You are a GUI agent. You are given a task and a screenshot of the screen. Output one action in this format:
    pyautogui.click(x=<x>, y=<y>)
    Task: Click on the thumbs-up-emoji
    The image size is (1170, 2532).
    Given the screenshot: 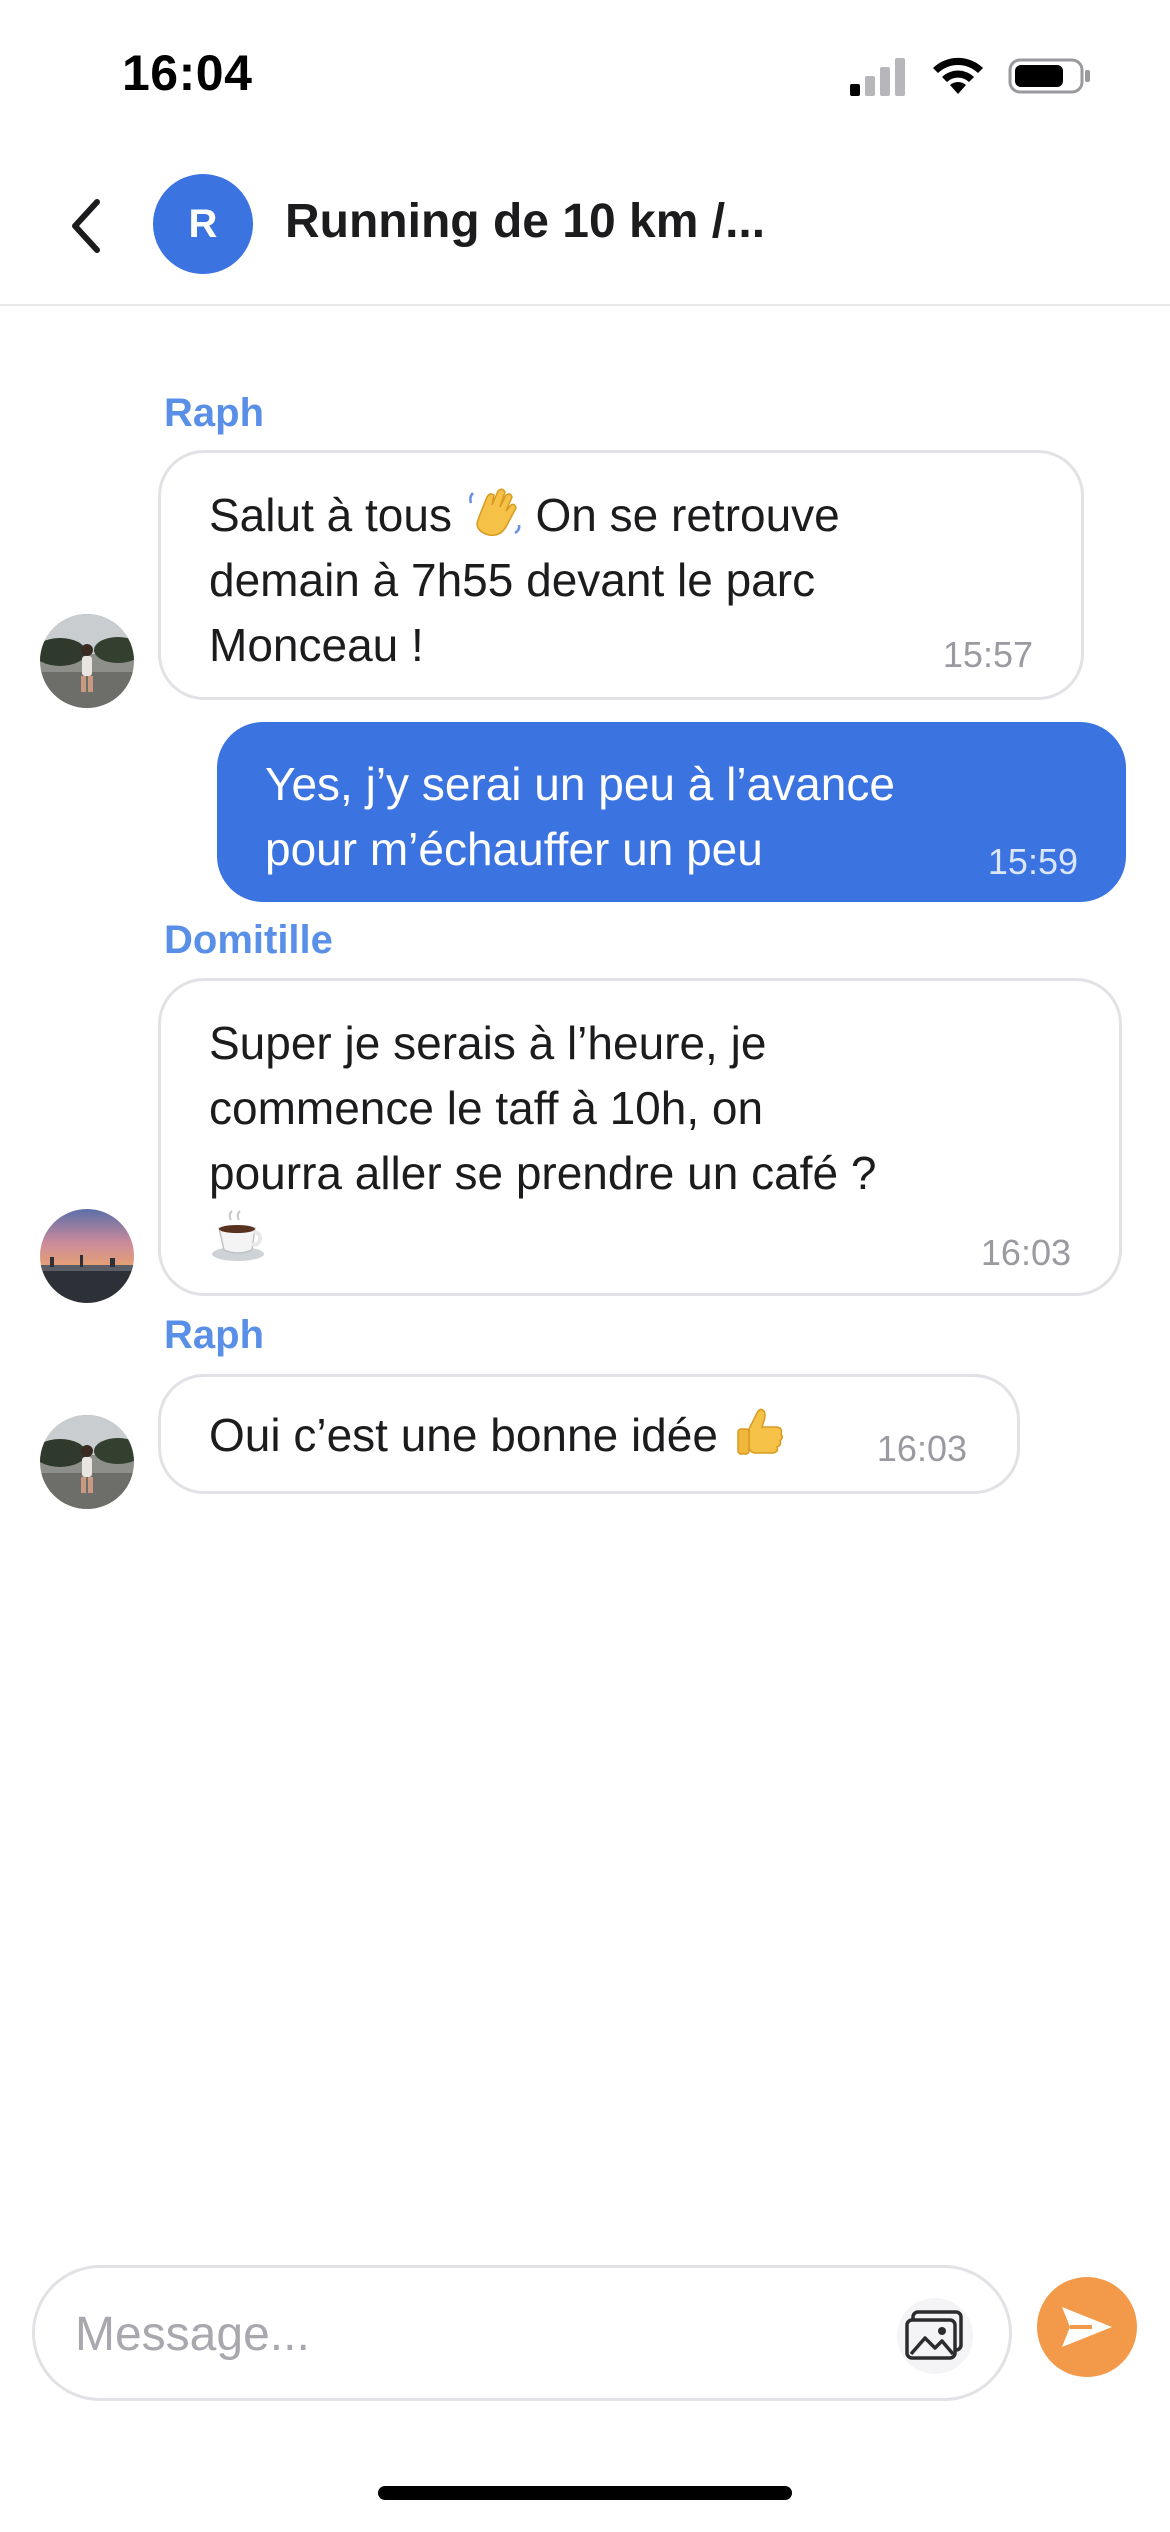 What is the action you would take?
    pyautogui.click(x=759, y=1431)
    